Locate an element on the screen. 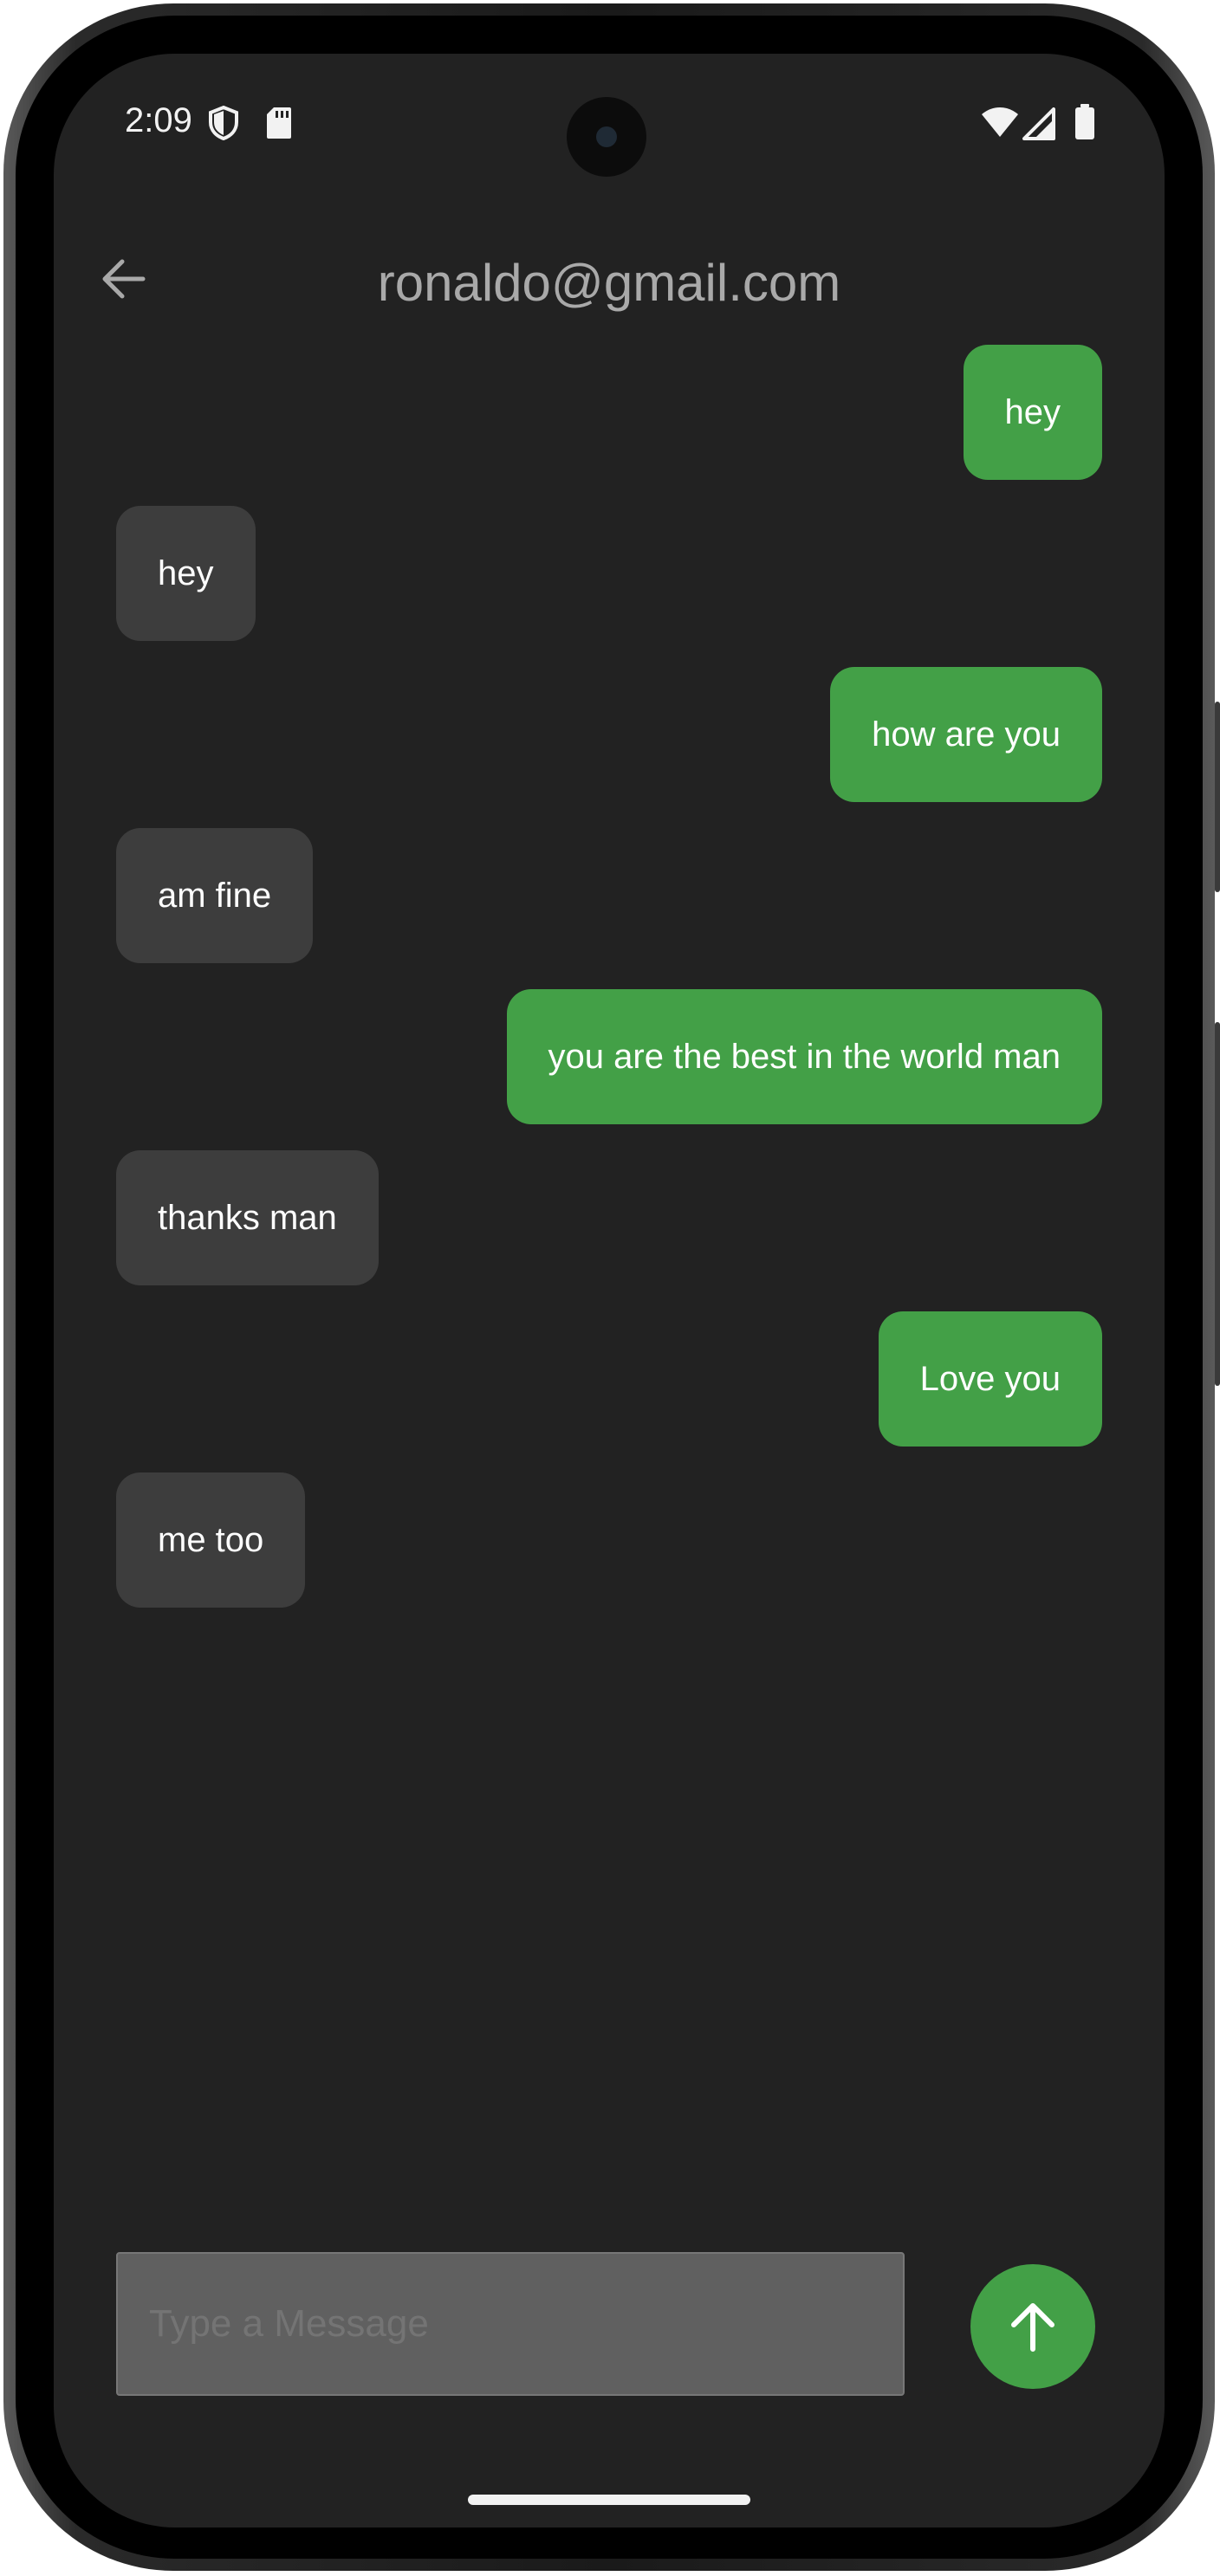 The width and height of the screenshot is (1220, 2576). message-row: me too is located at coordinates (609, 1540).